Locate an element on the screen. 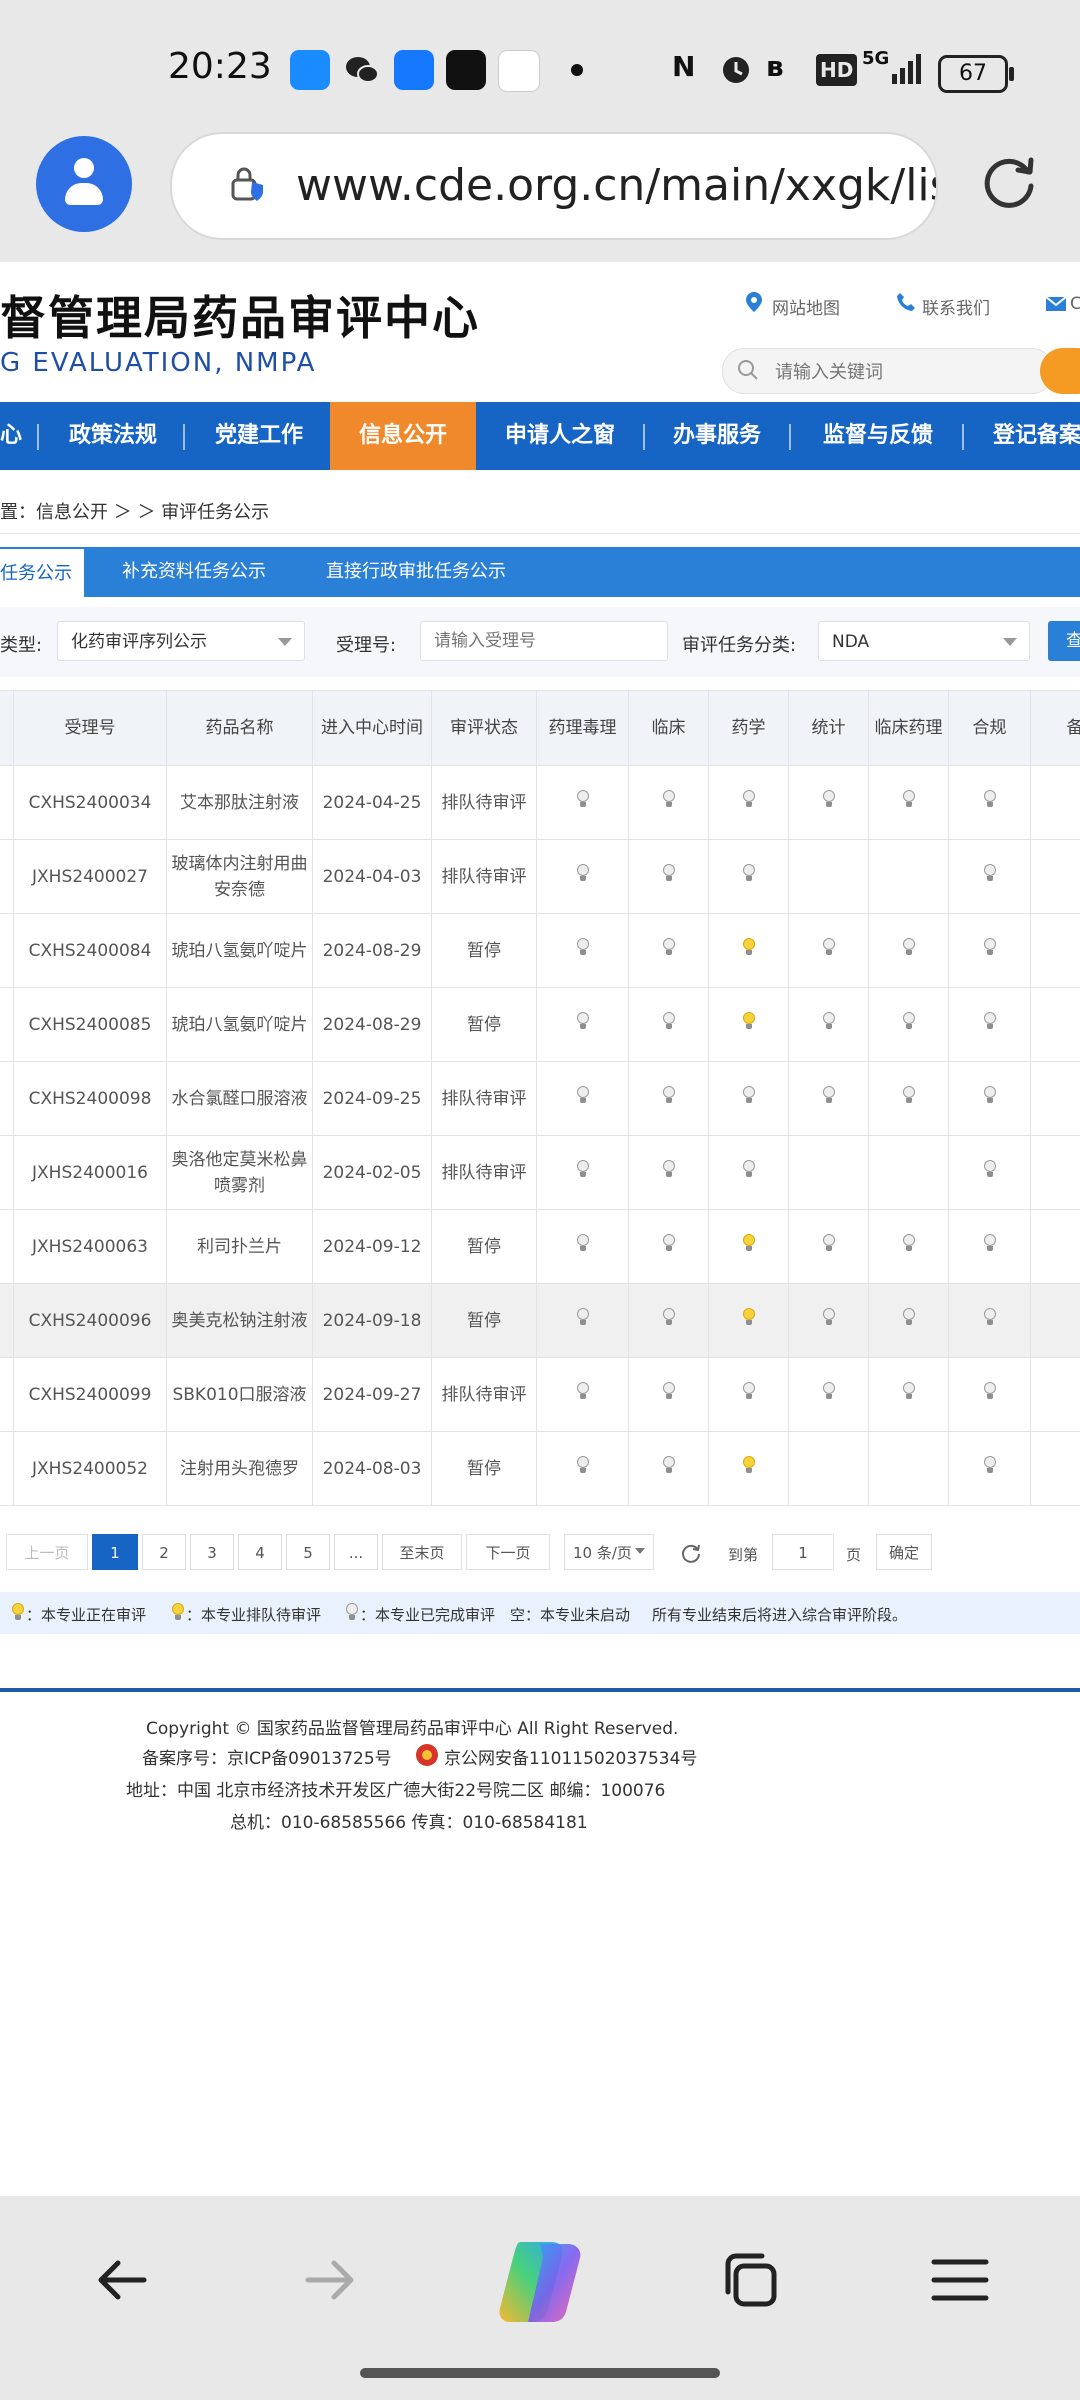 Image resolution: width=1080 pixels, height=2400 pixels. nav-item-applicant: 申请人之窗 is located at coordinates (560, 436).